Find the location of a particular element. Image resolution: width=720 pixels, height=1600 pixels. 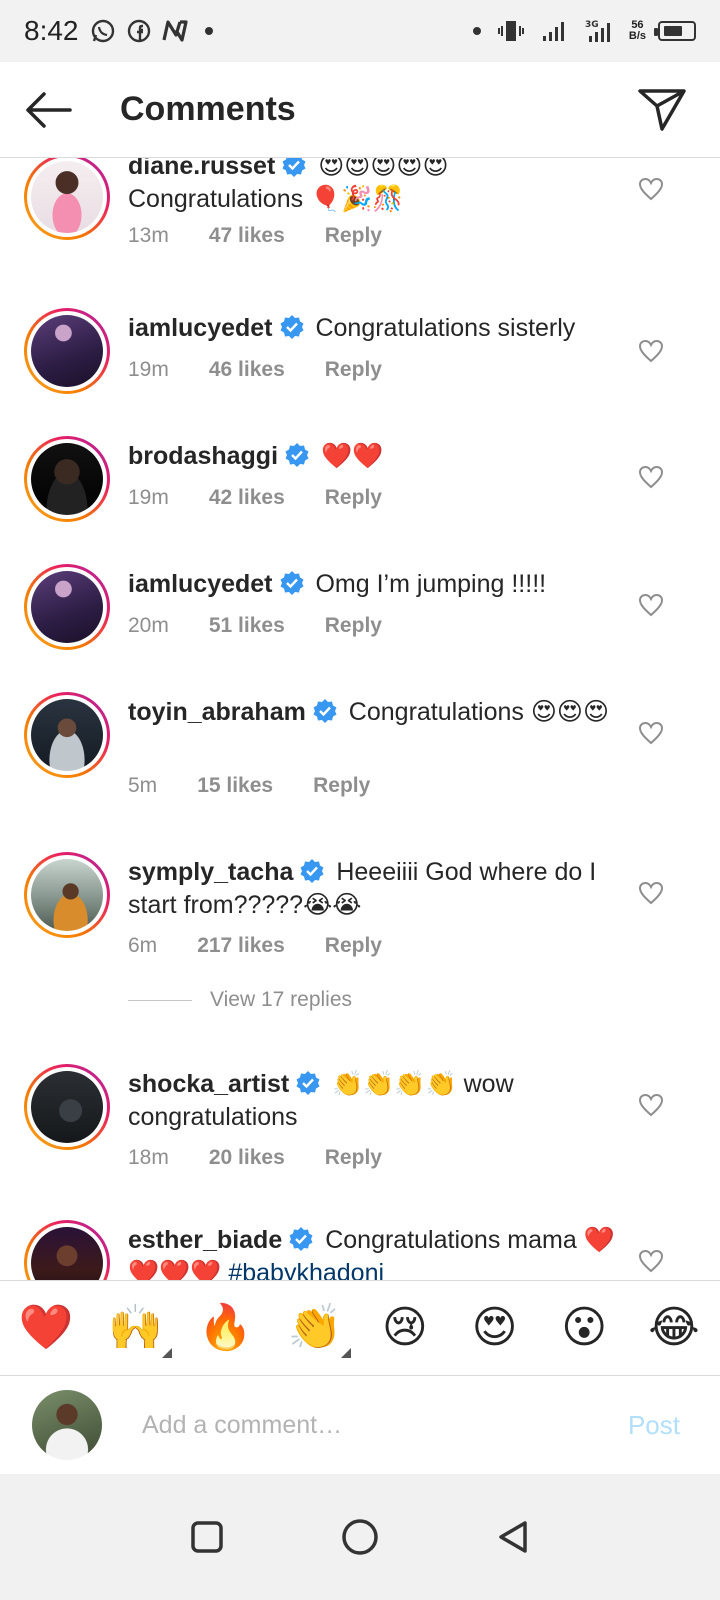

dot-icon is located at coordinates (476, 31).